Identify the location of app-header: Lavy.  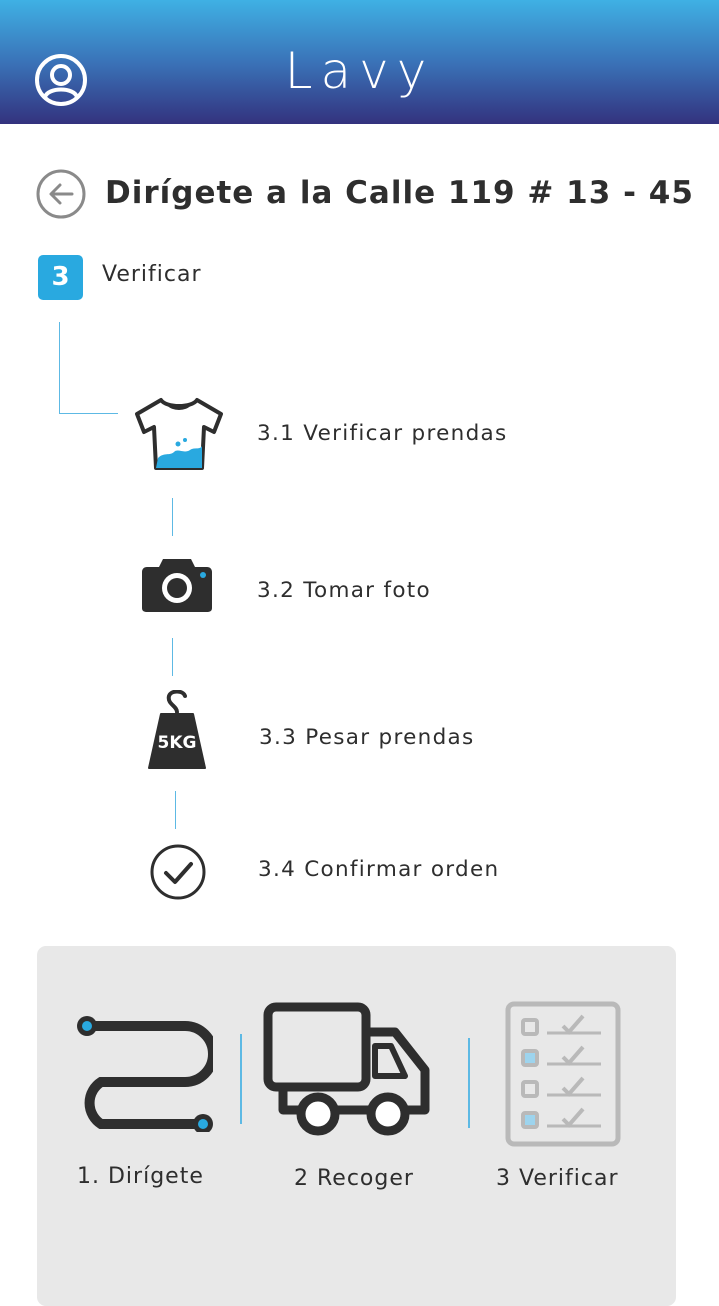
(359, 62).